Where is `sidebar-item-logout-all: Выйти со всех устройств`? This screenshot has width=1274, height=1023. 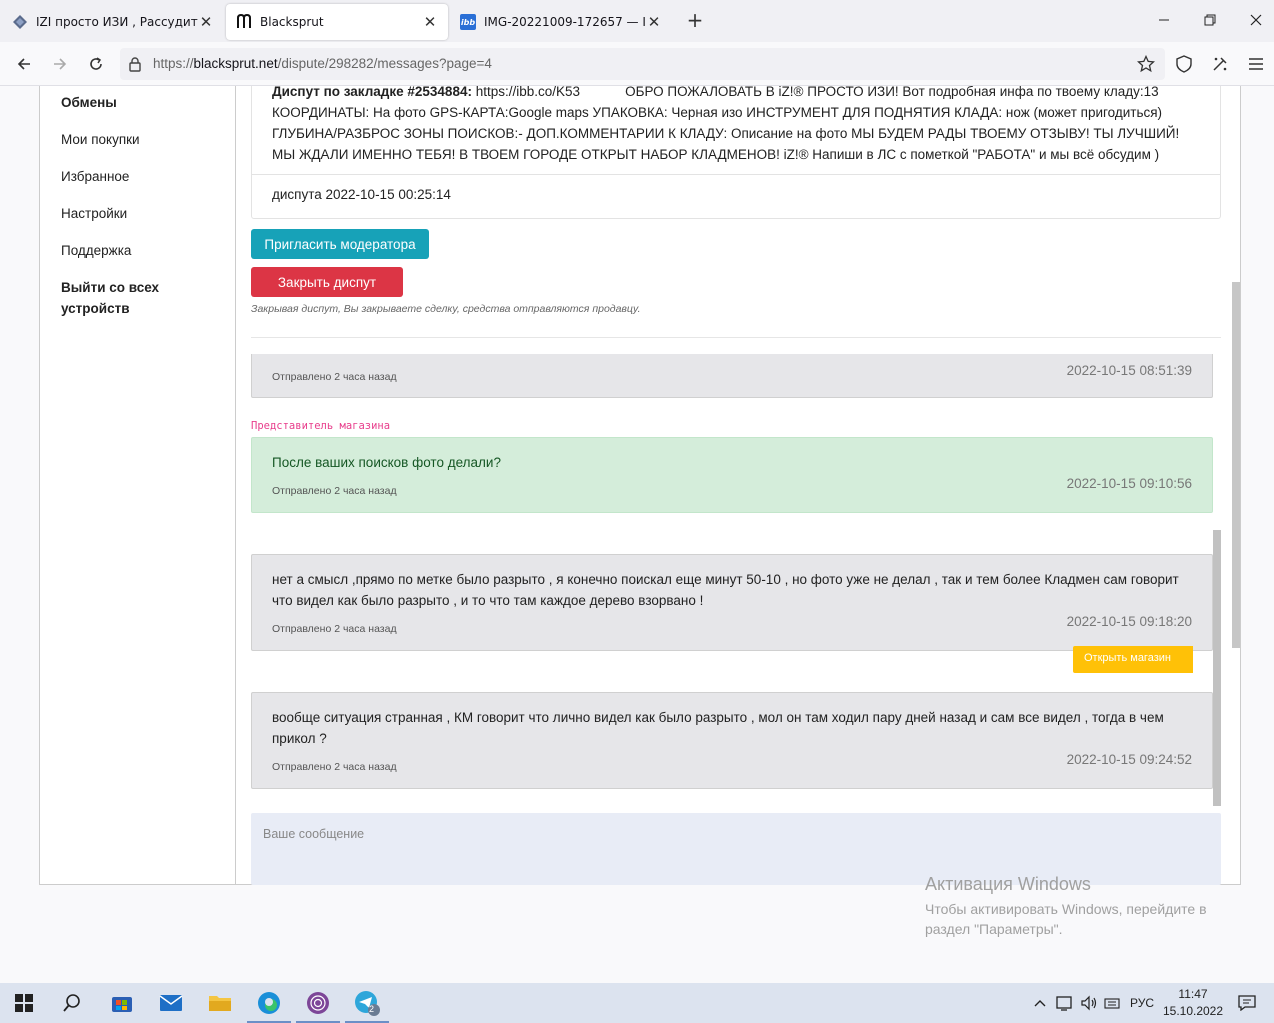 sidebar-item-logout-all: Выйти со всех устройств is located at coordinates (121, 298).